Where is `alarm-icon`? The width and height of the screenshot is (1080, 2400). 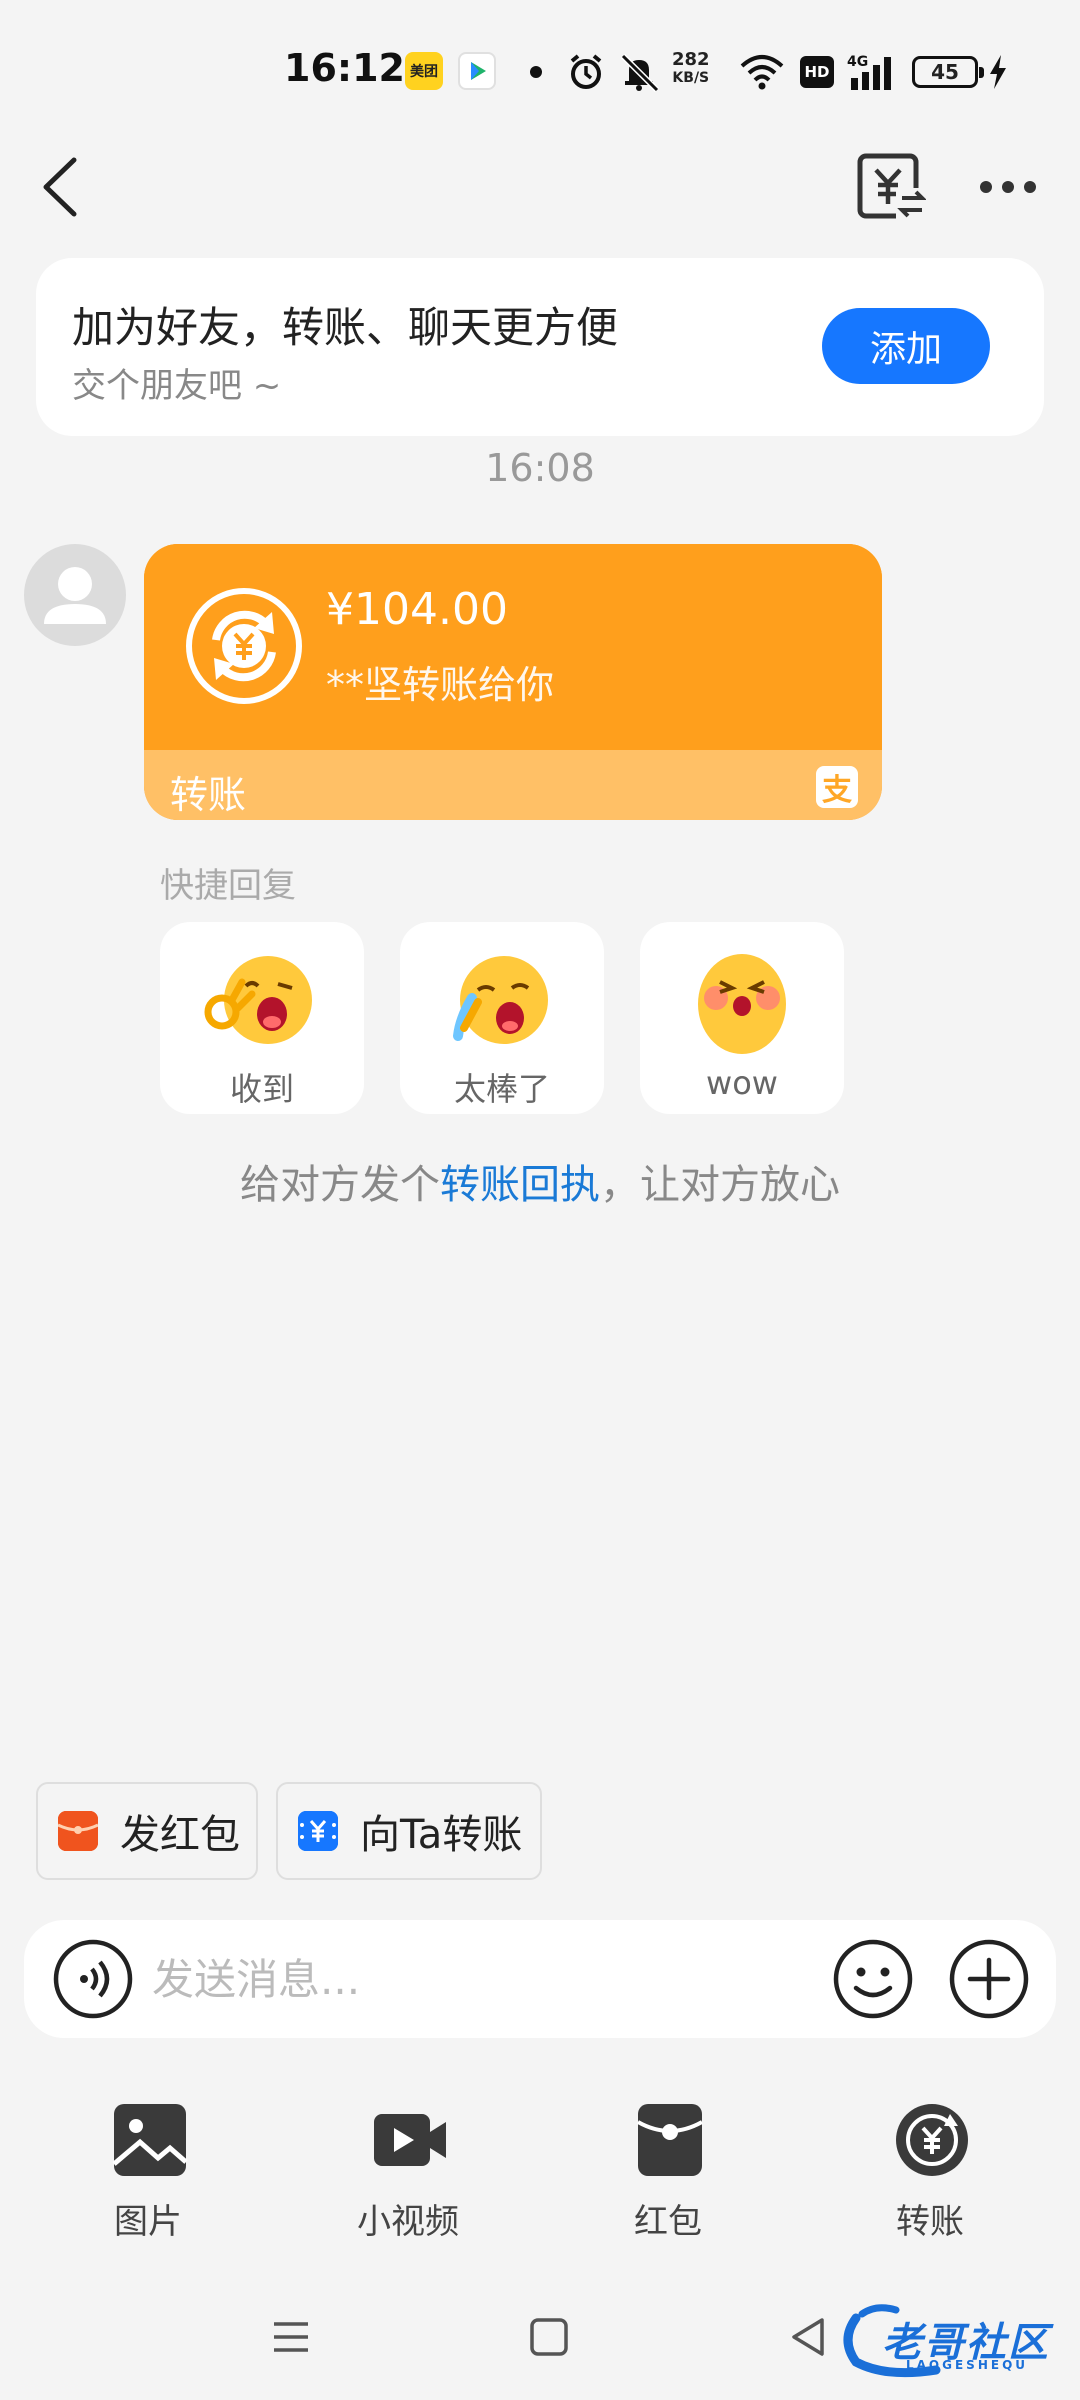
alarm-icon is located at coordinates (586, 72).